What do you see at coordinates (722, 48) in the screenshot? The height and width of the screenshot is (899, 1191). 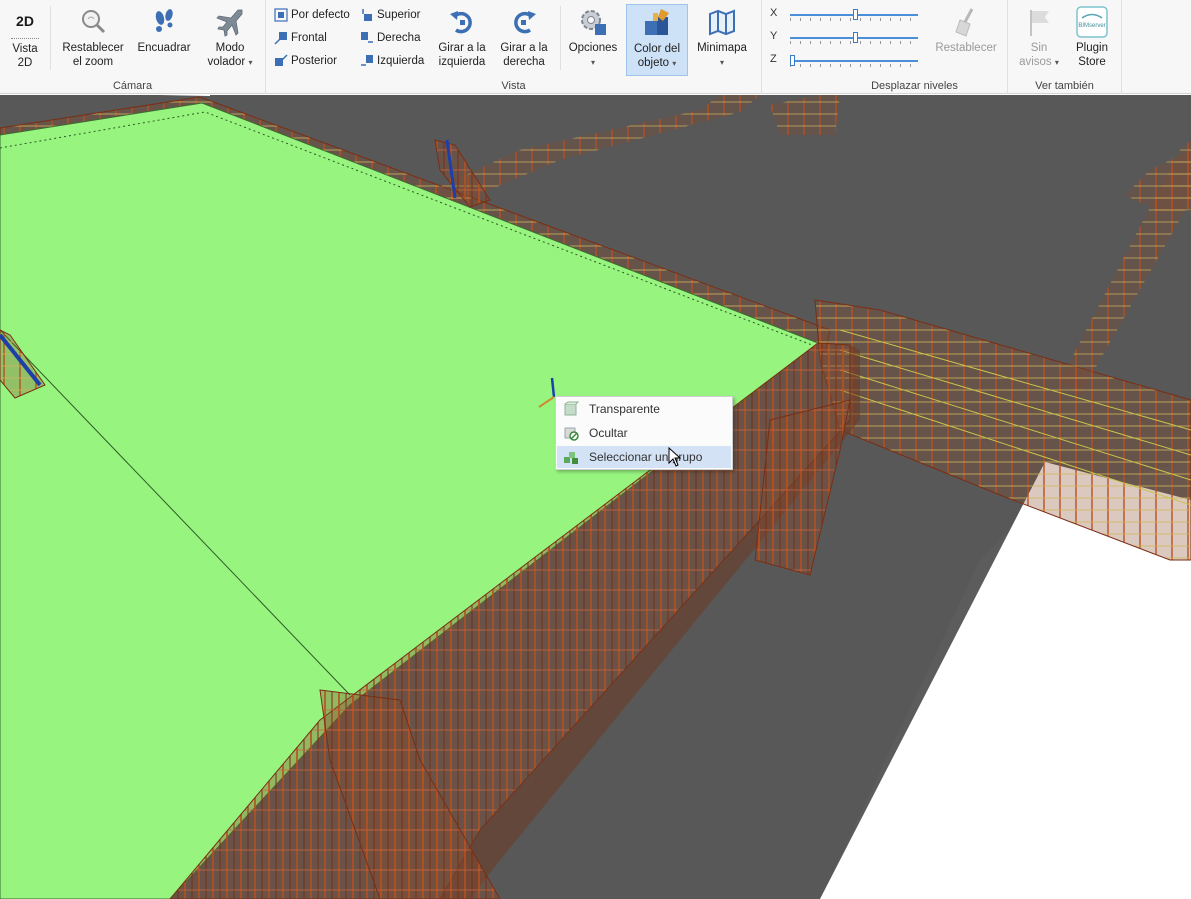 I see `minimap-label: Minimapa` at bounding box center [722, 48].